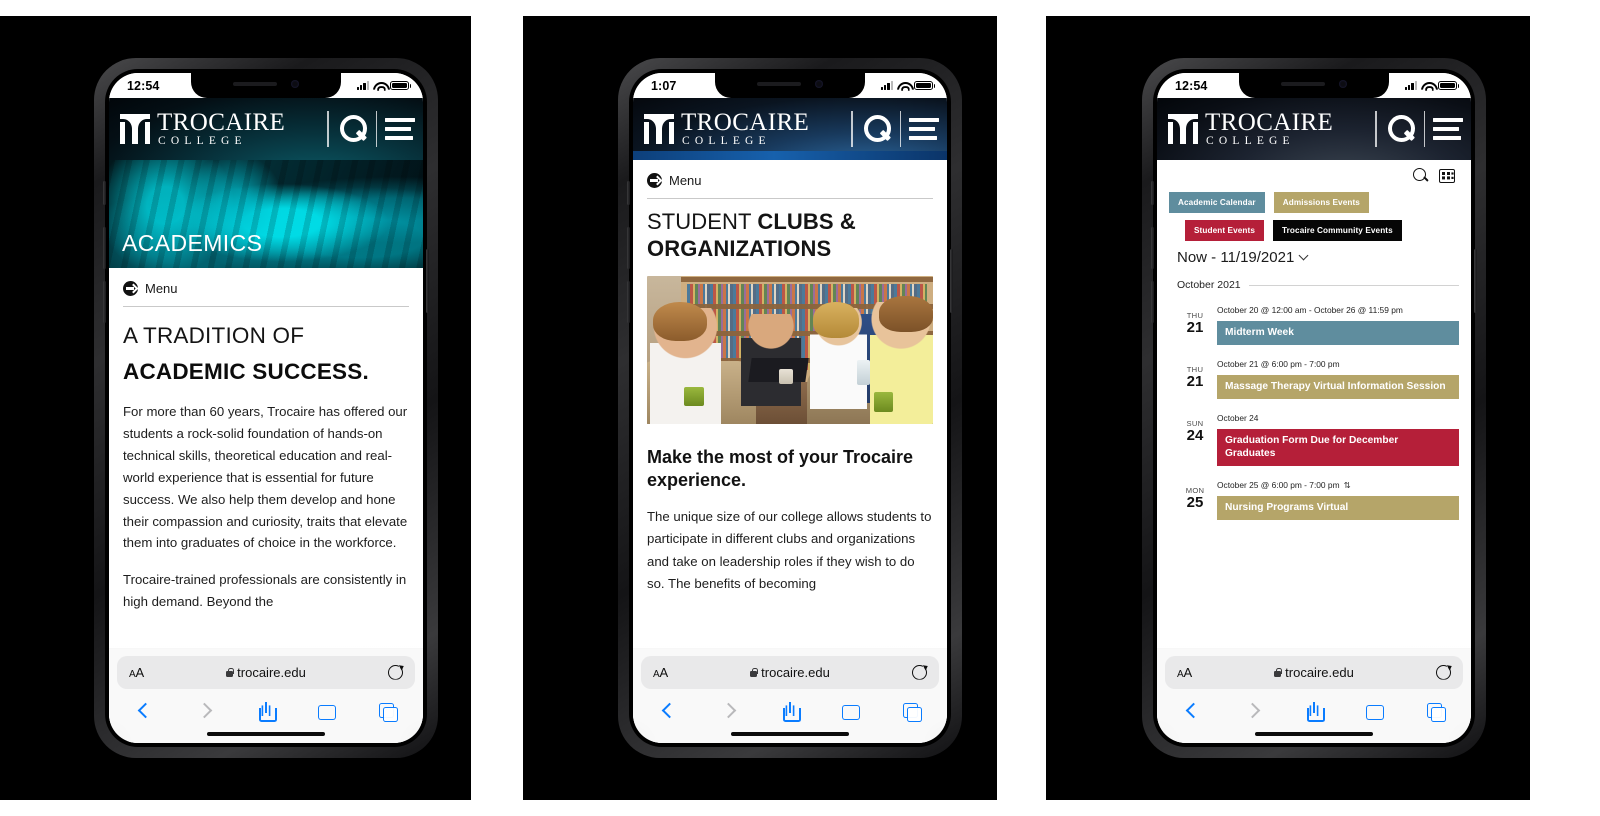 The height and width of the screenshot is (816, 1600). What do you see at coordinates (664, 85) in the screenshot?
I see `status-time: 1:07` at bounding box center [664, 85].